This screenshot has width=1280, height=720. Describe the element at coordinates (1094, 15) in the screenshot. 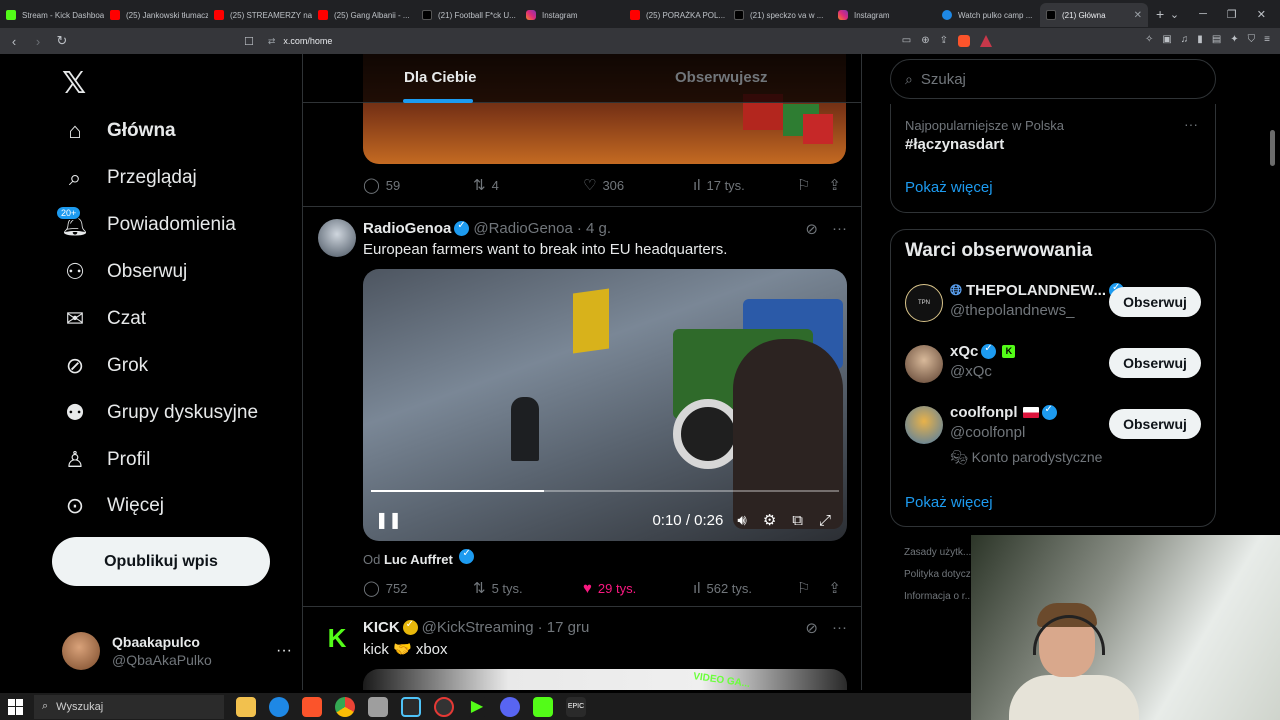

I see `browser-tab-active: (21) Główna ✕` at that location.